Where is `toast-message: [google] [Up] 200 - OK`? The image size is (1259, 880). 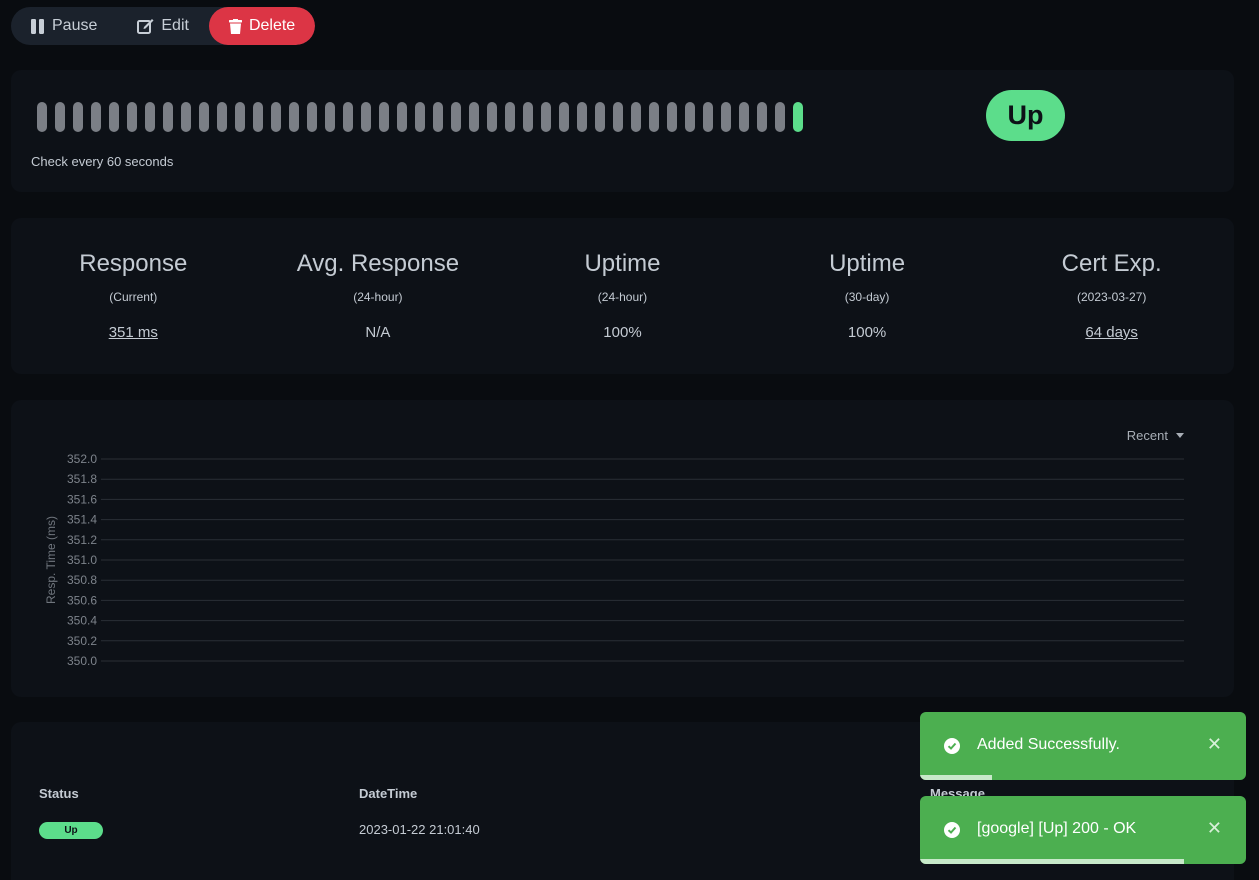
toast-message: [google] [Up] 200 - OK is located at coordinates (1057, 828).